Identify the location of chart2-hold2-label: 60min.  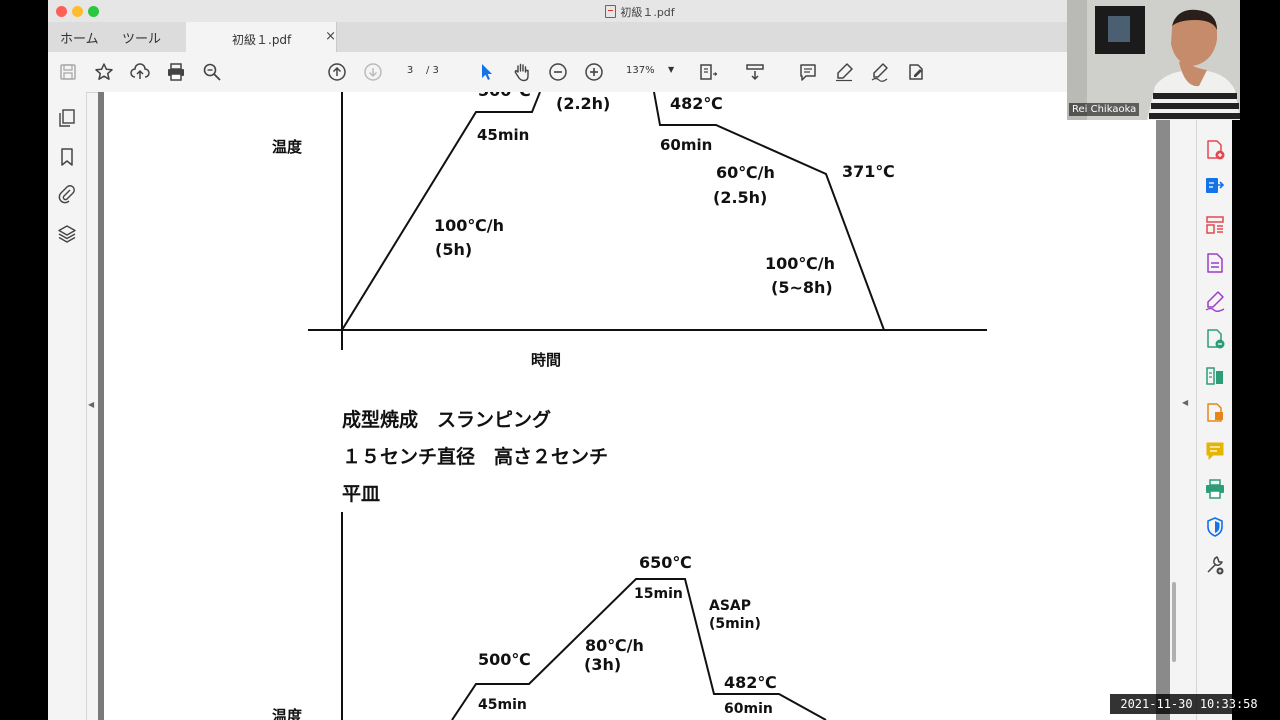
(748, 709).